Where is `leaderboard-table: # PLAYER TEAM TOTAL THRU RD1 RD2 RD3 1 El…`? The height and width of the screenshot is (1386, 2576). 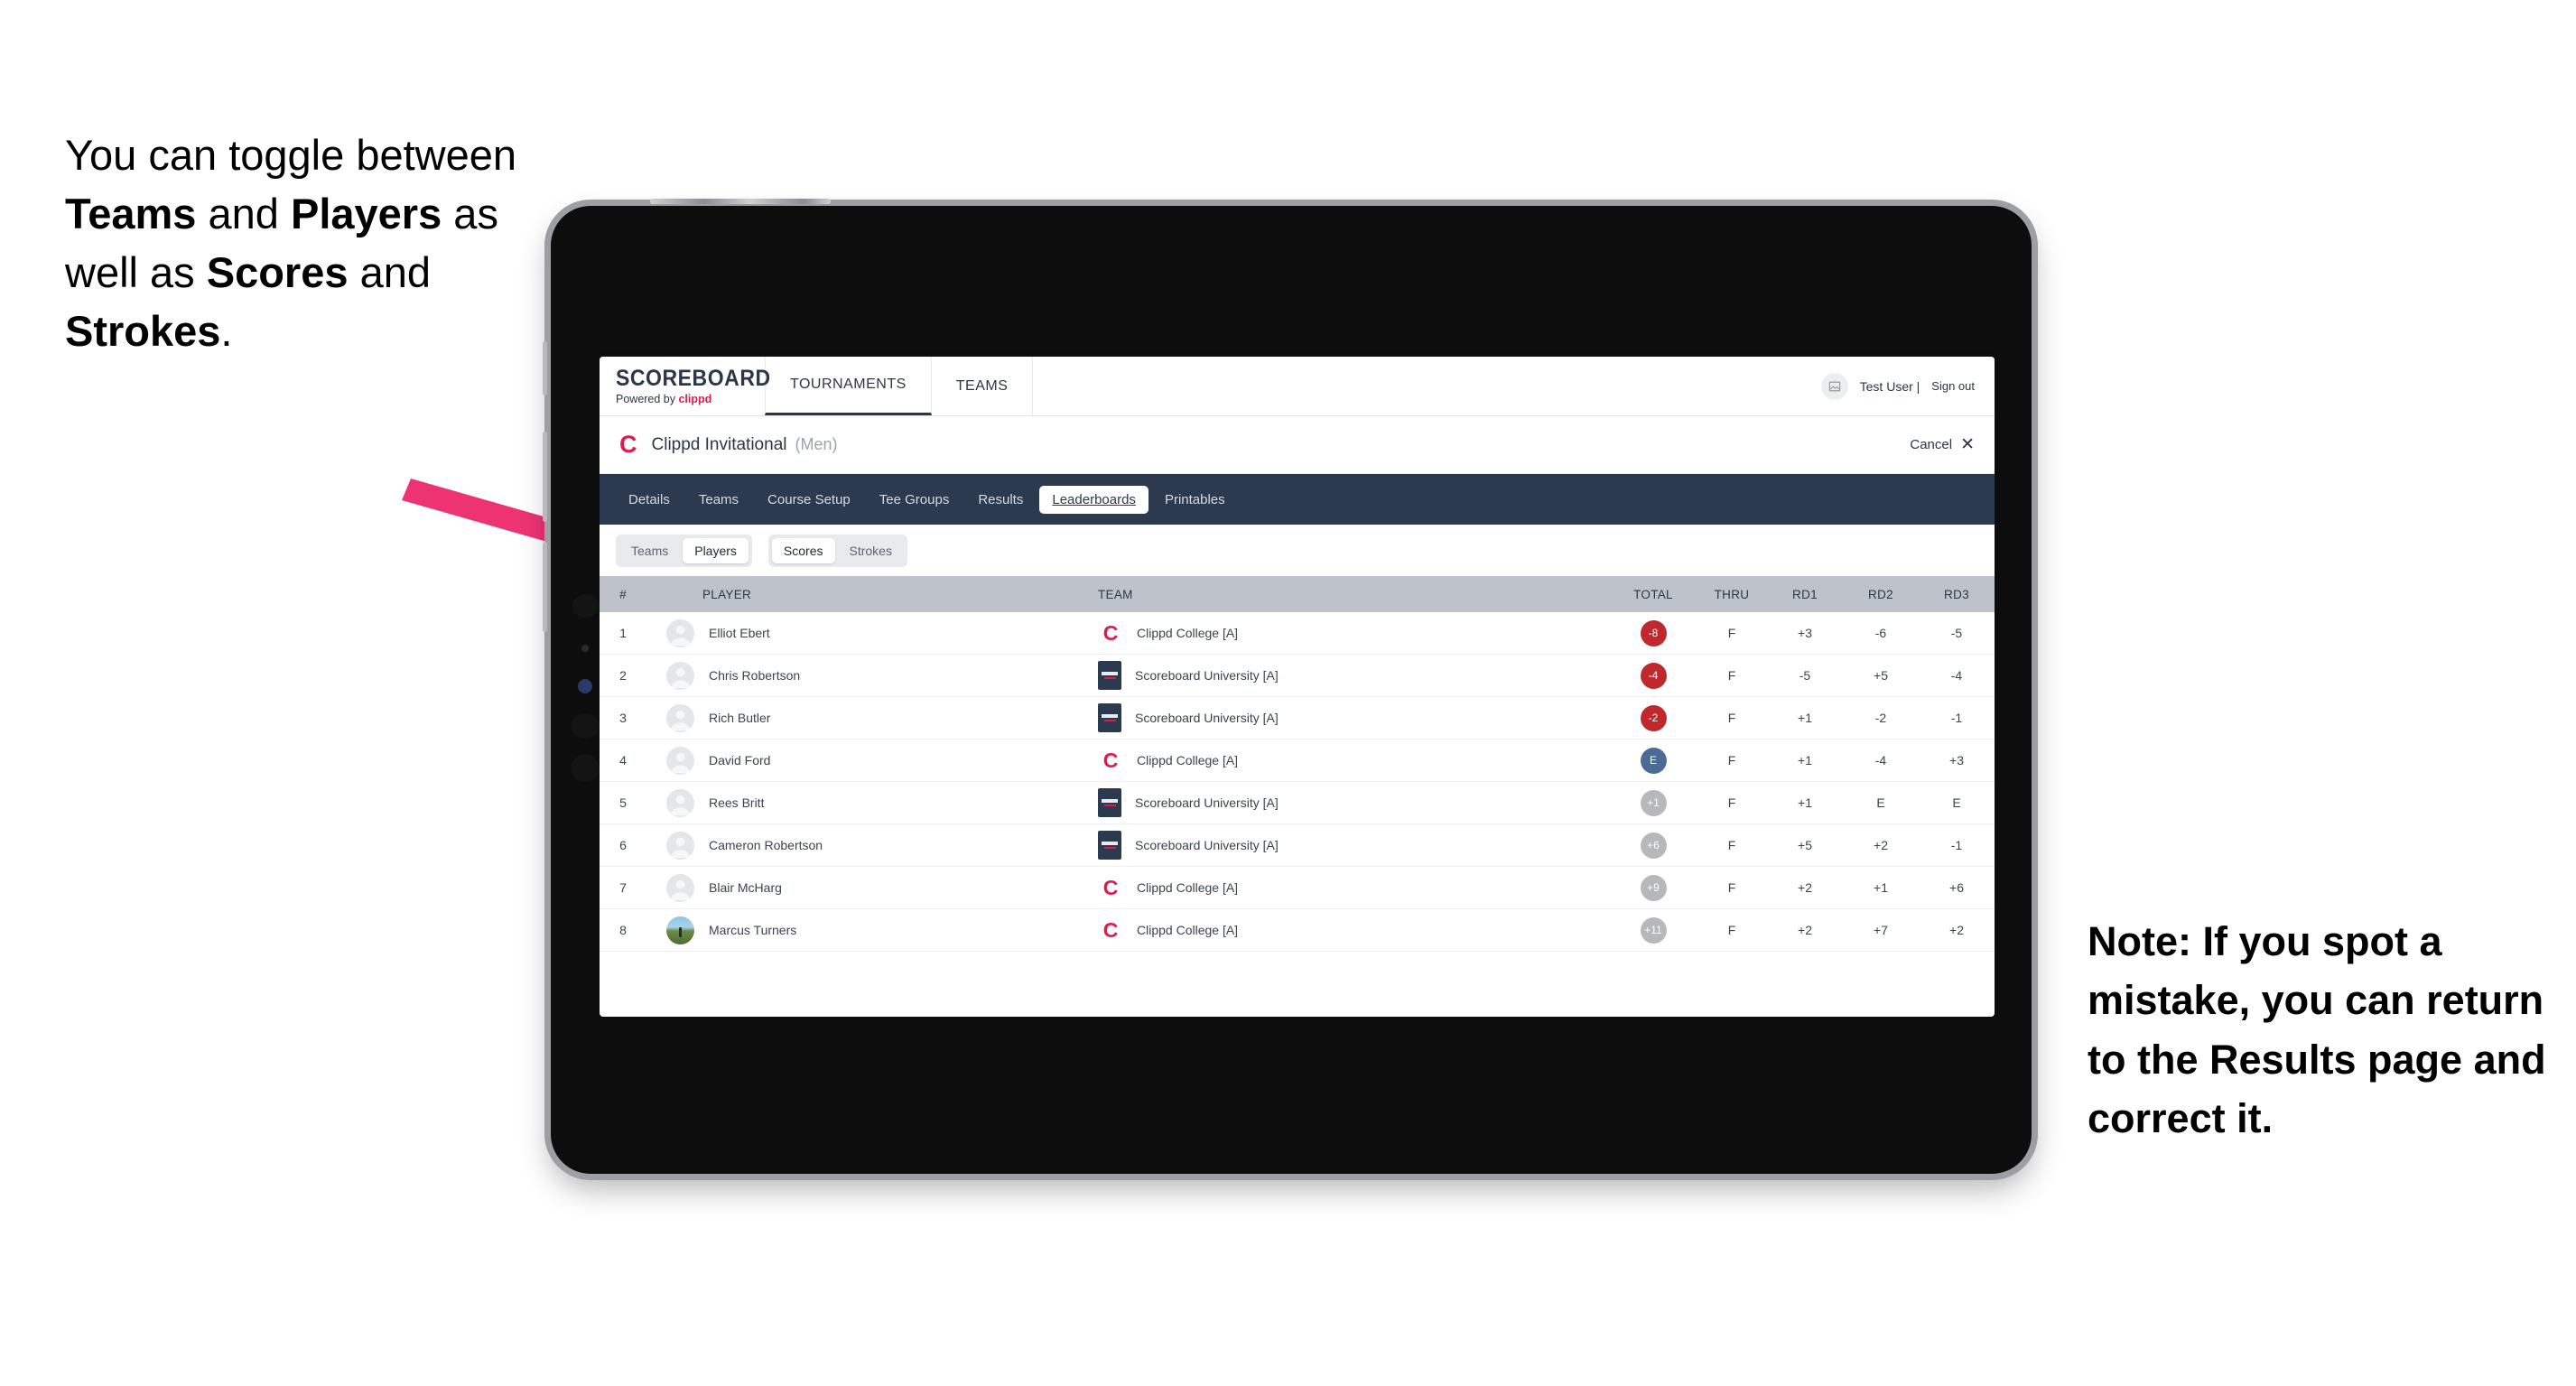 leaderboard-table: # PLAYER TEAM TOTAL THRU RD1 RD2 RD3 1 El… is located at coordinates (1297, 764).